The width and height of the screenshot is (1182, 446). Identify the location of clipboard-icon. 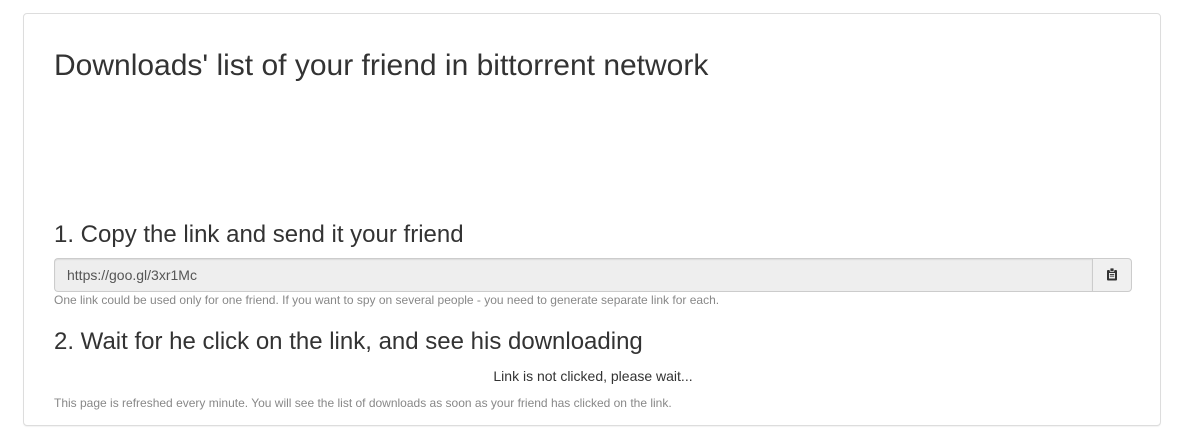
(1112, 275).